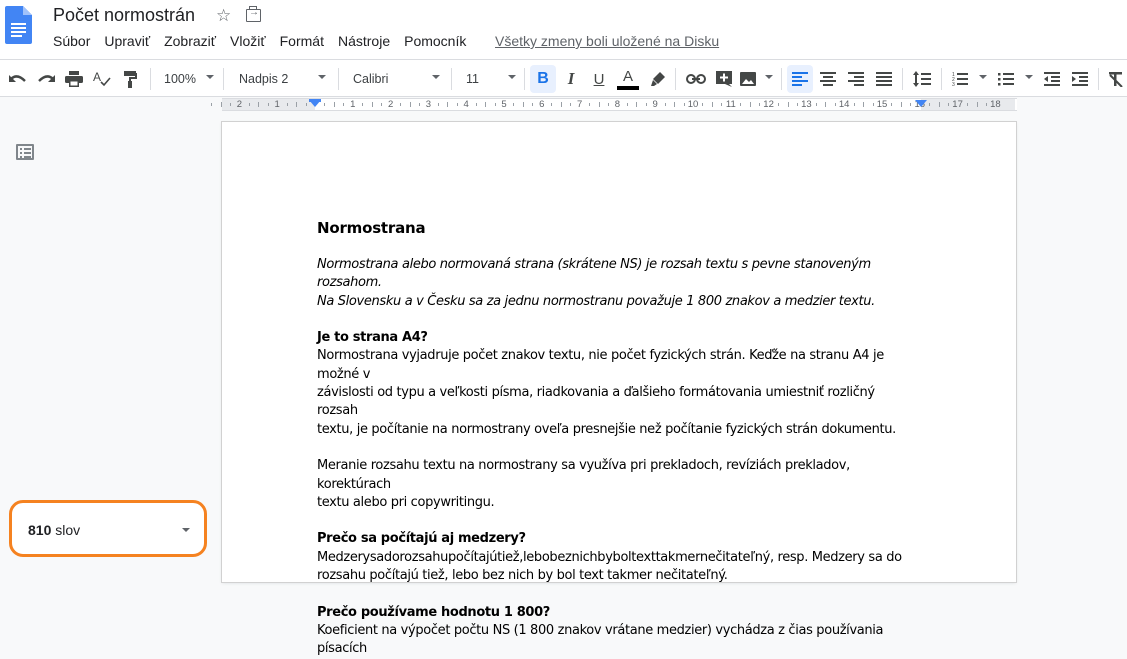  Describe the element at coordinates (396, 79) in the screenshot. I see `font-dropdown: Calibri` at that location.